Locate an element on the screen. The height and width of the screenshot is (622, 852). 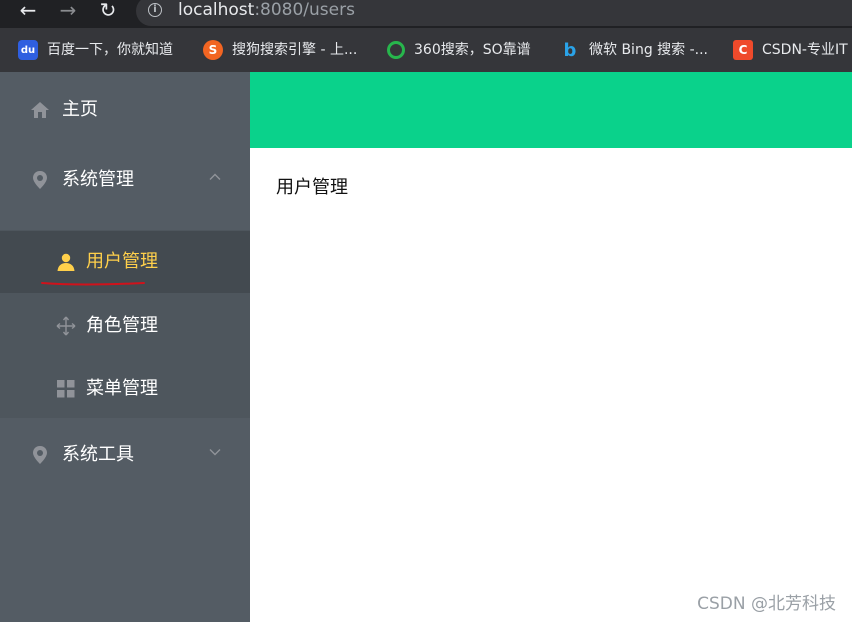
url-path: :8080/users is located at coordinates (304, 10).